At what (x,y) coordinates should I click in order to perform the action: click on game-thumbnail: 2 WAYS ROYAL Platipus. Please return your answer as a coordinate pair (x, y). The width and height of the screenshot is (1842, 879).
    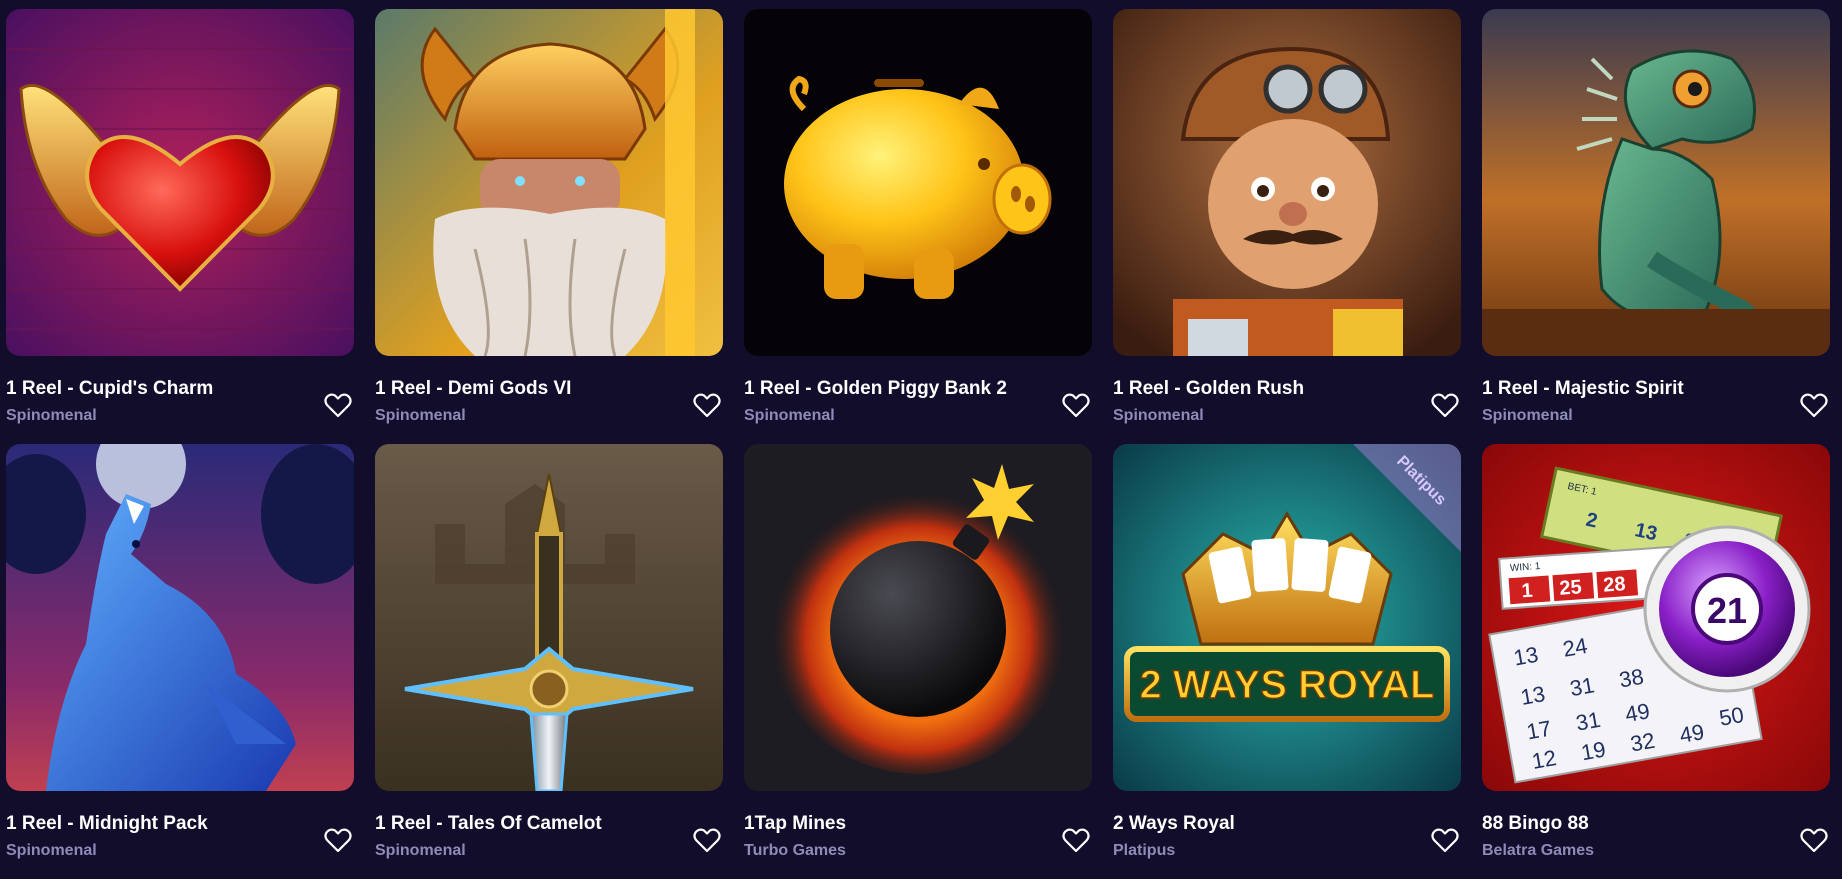
    Looking at the image, I should click on (1287, 617).